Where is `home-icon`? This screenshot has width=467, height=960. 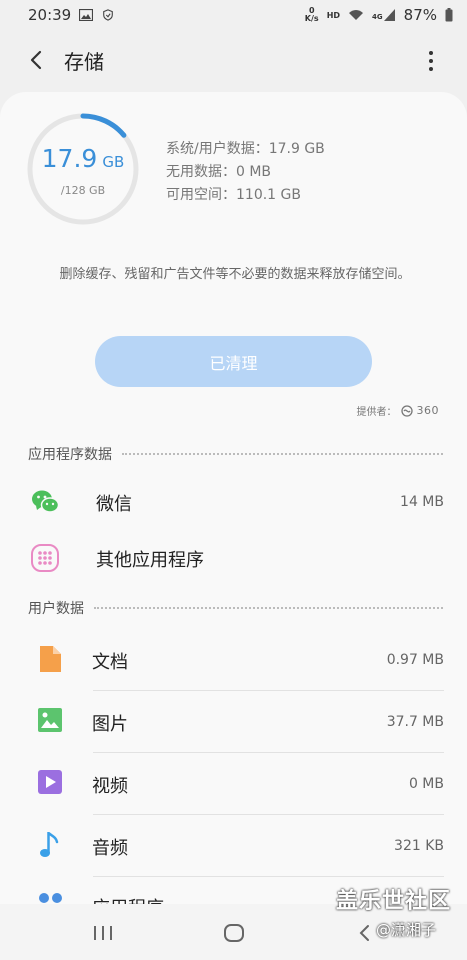 home-icon is located at coordinates (234, 933).